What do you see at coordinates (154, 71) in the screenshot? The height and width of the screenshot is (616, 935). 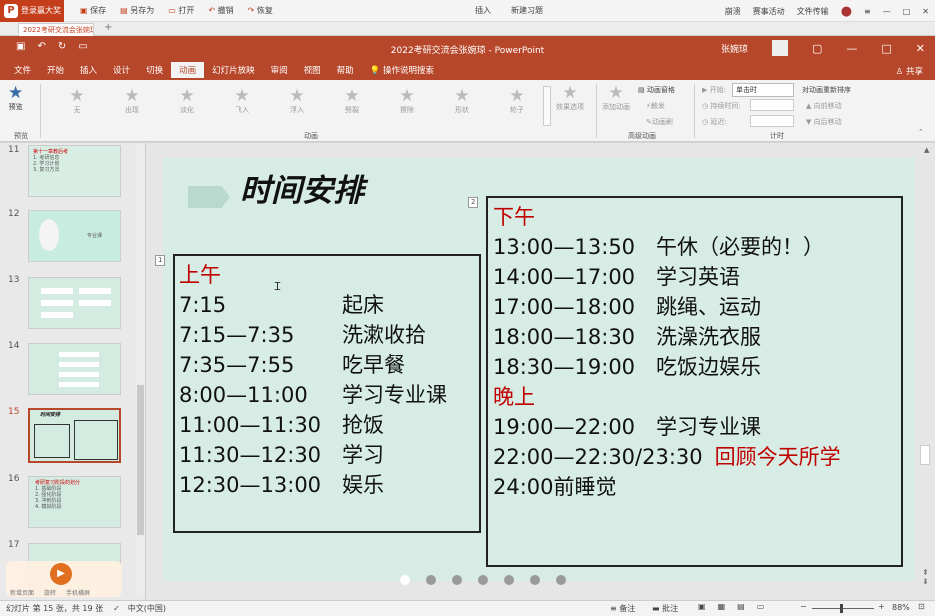 I see `menu-tab-4: 切换` at bounding box center [154, 71].